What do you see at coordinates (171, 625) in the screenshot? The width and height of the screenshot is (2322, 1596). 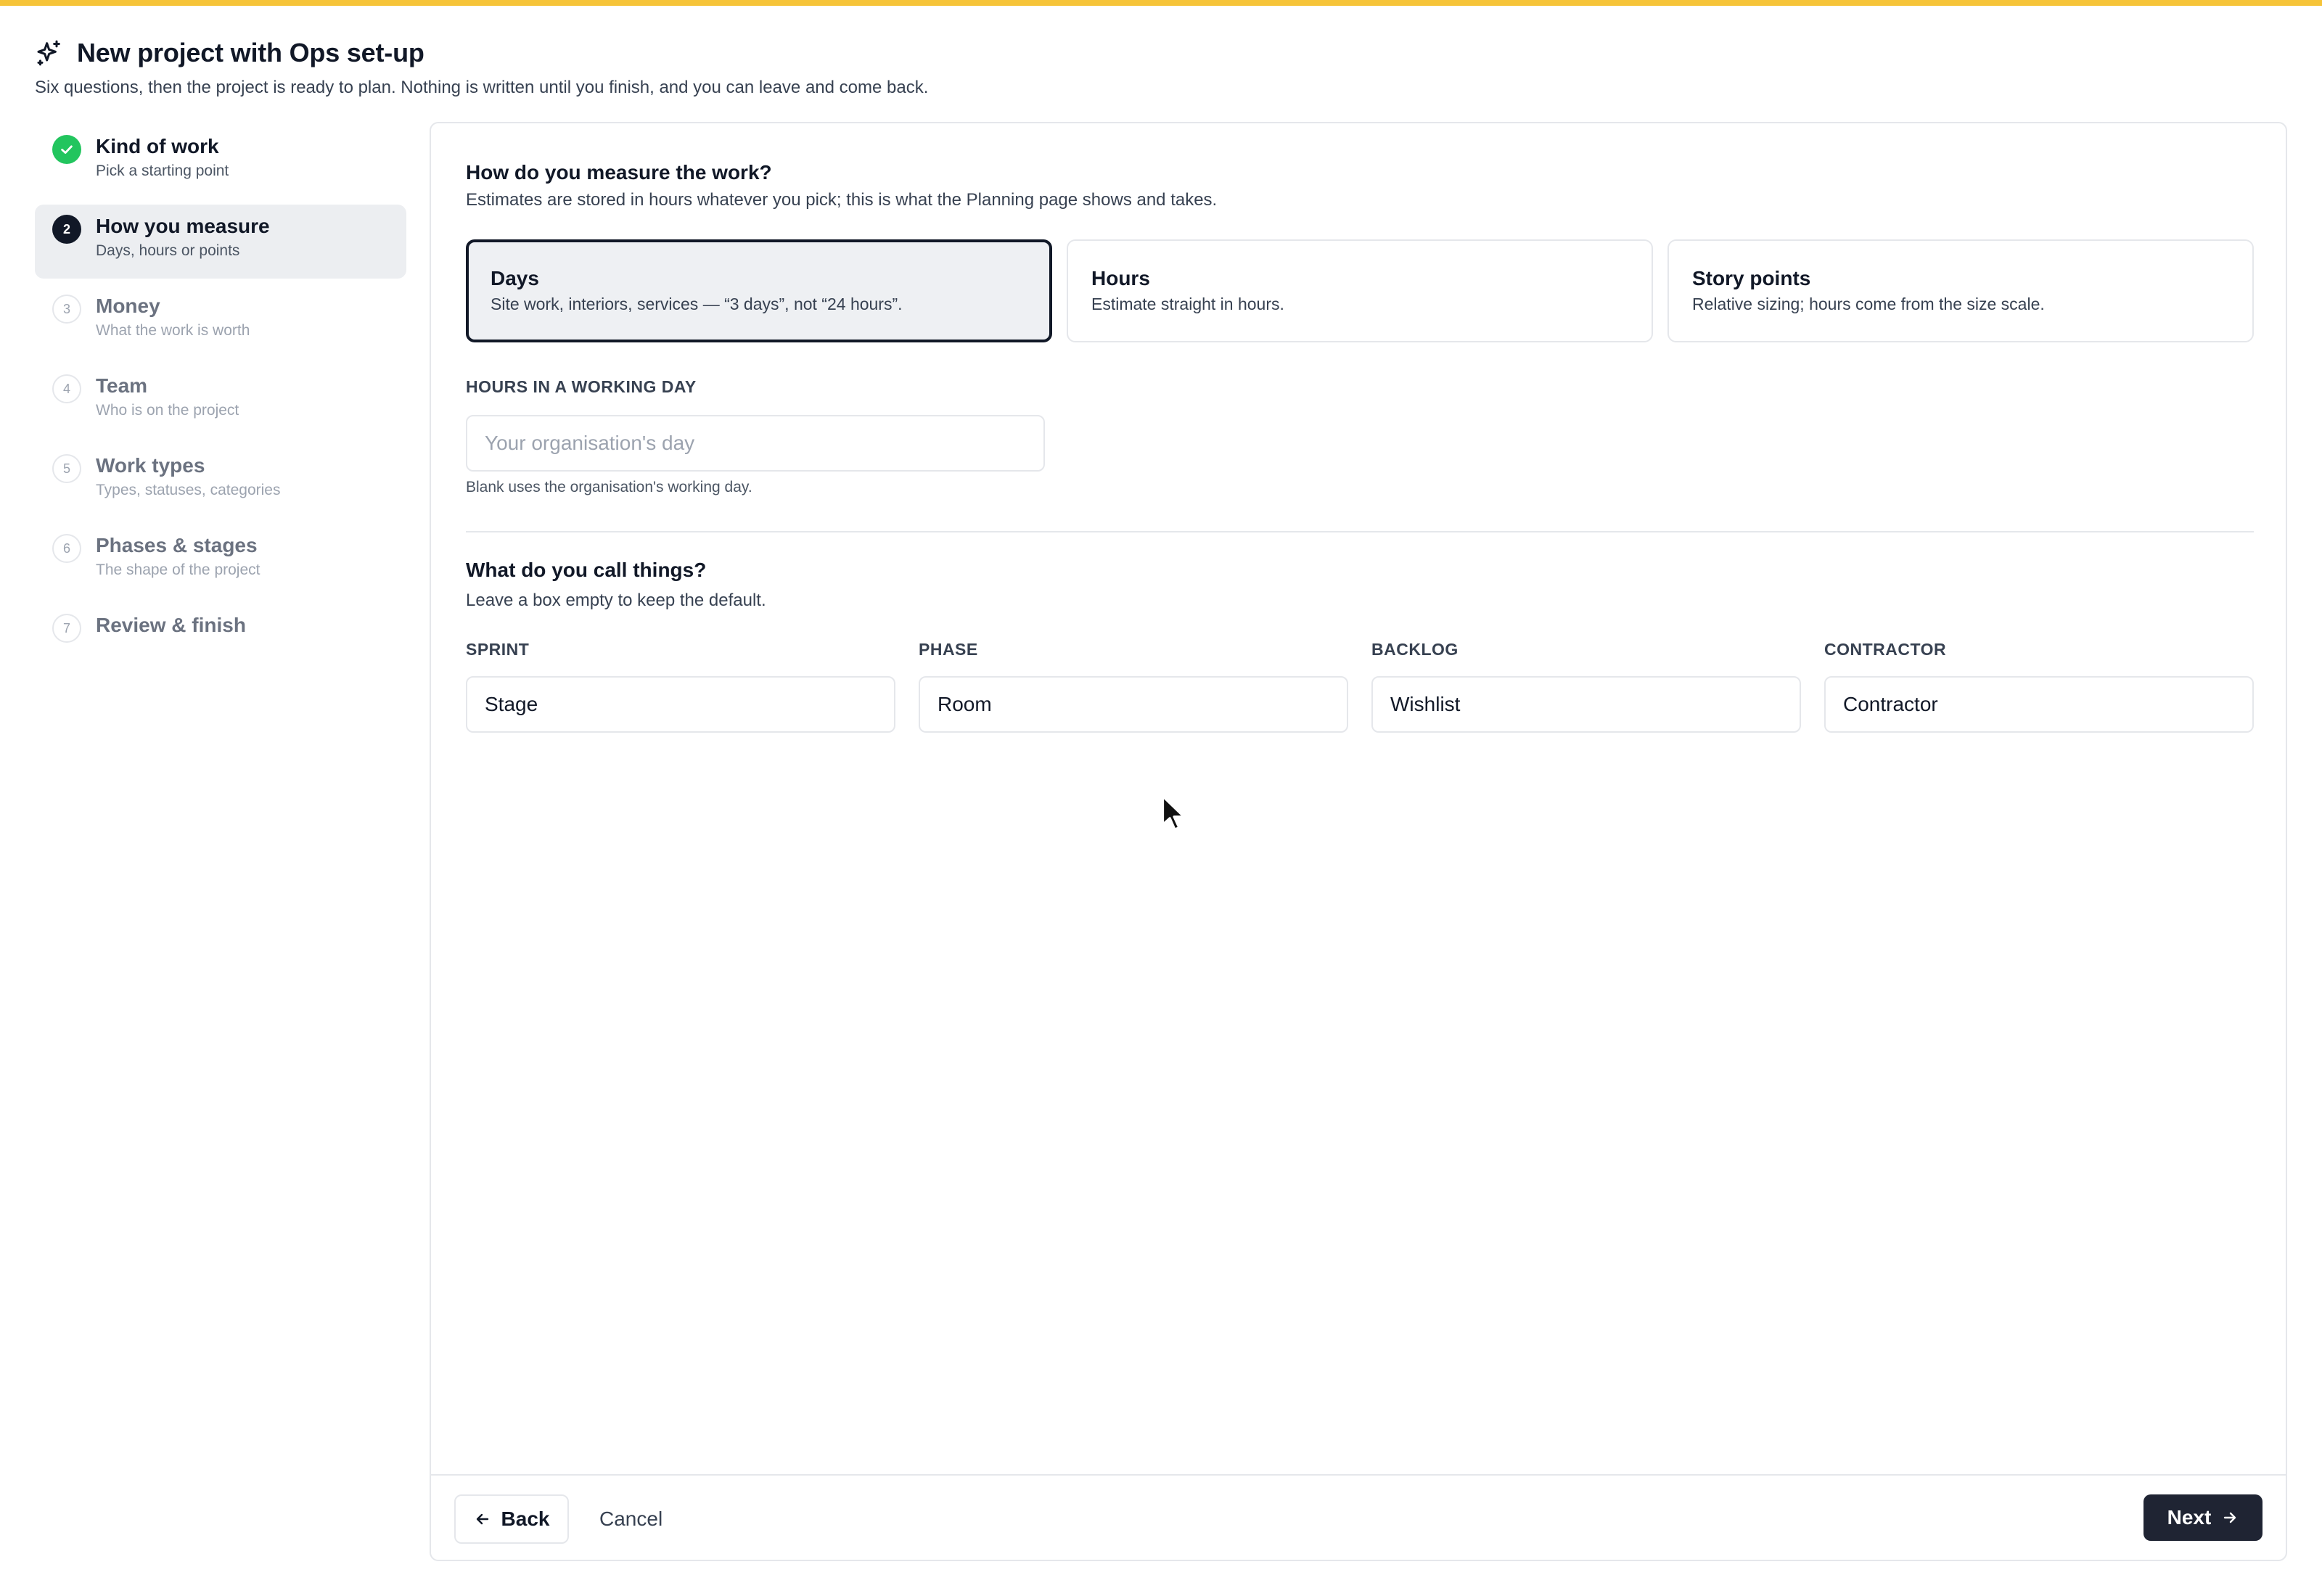 I see `step-title: Review & finish` at bounding box center [171, 625].